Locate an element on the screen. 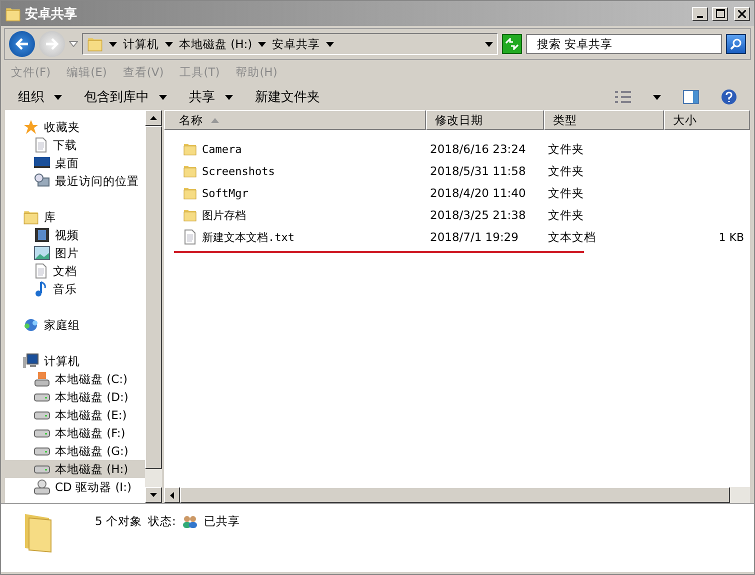  nav-item: 最近访问的位置 is located at coordinates (75, 181).